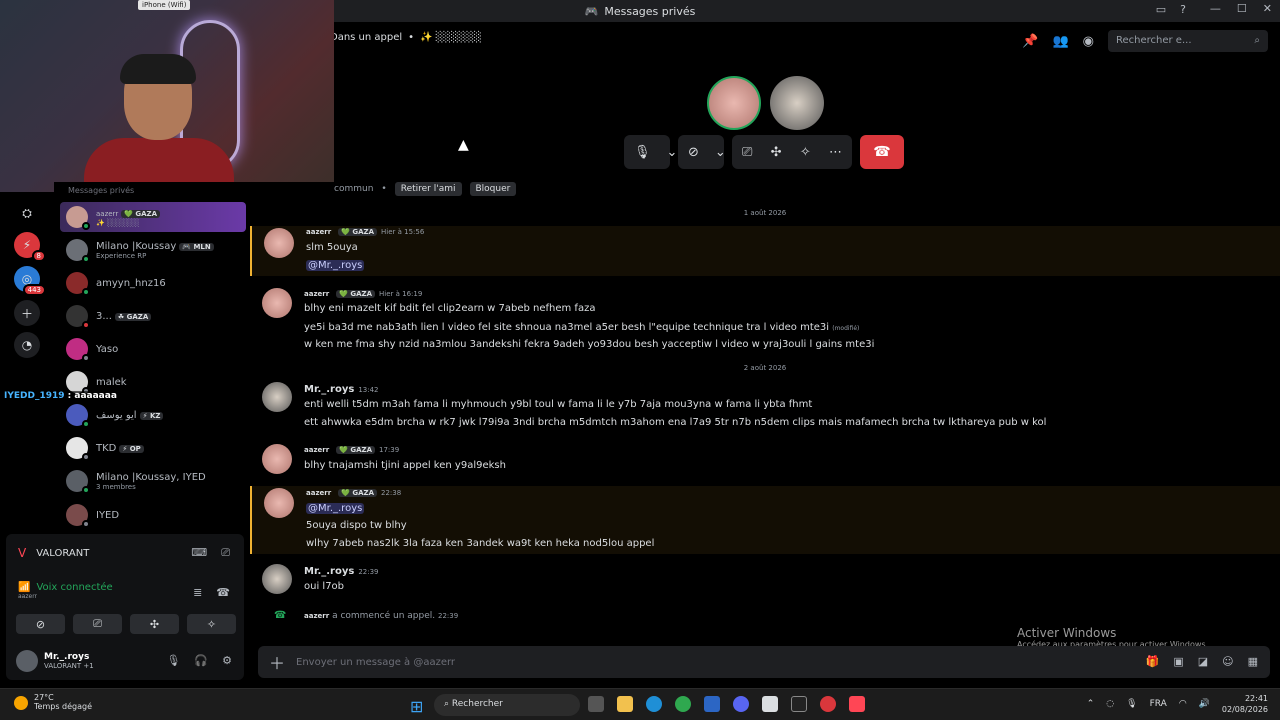  Describe the element at coordinates (153, 448) in the screenshot. I see `dm-item: TKD ⚡ OP` at that location.